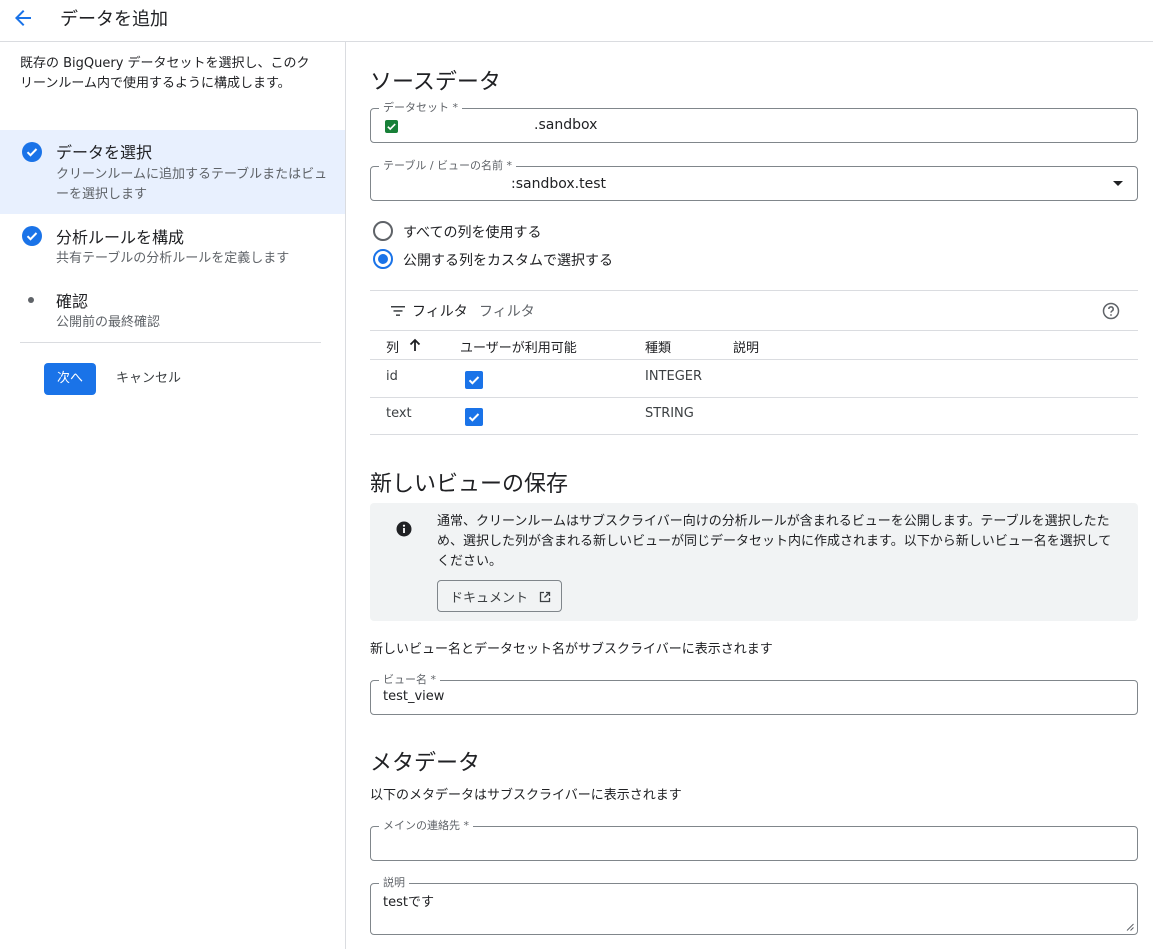 The image size is (1153, 949). Describe the element at coordinates (754, 310) in the screenshot. I see `filter-bar: フィルタ フィルタ` at that location.